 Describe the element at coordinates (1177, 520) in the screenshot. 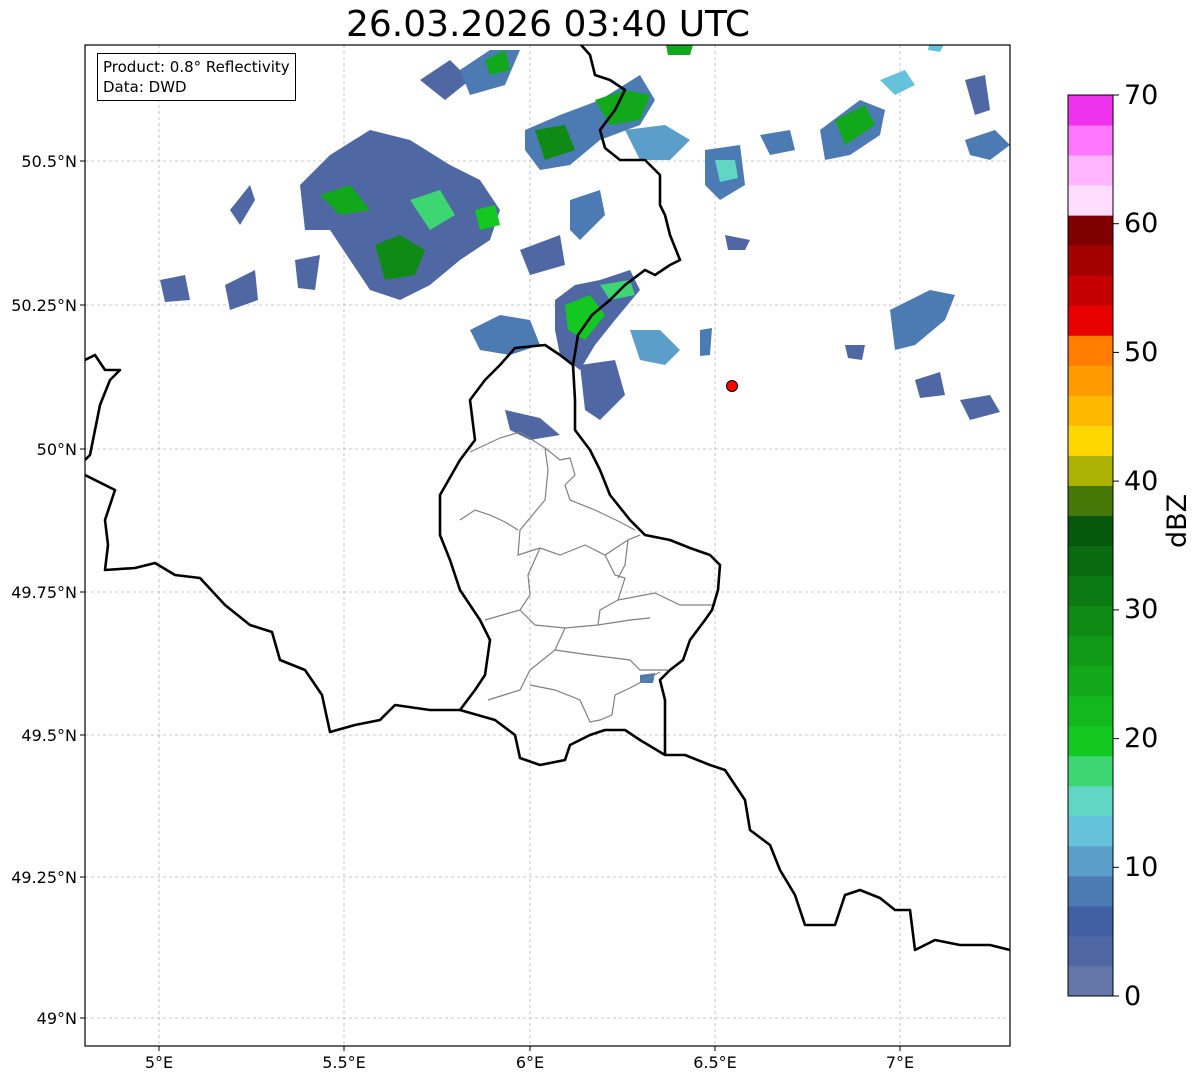

I see `colorbar-unit-label: dBZ` at that location.